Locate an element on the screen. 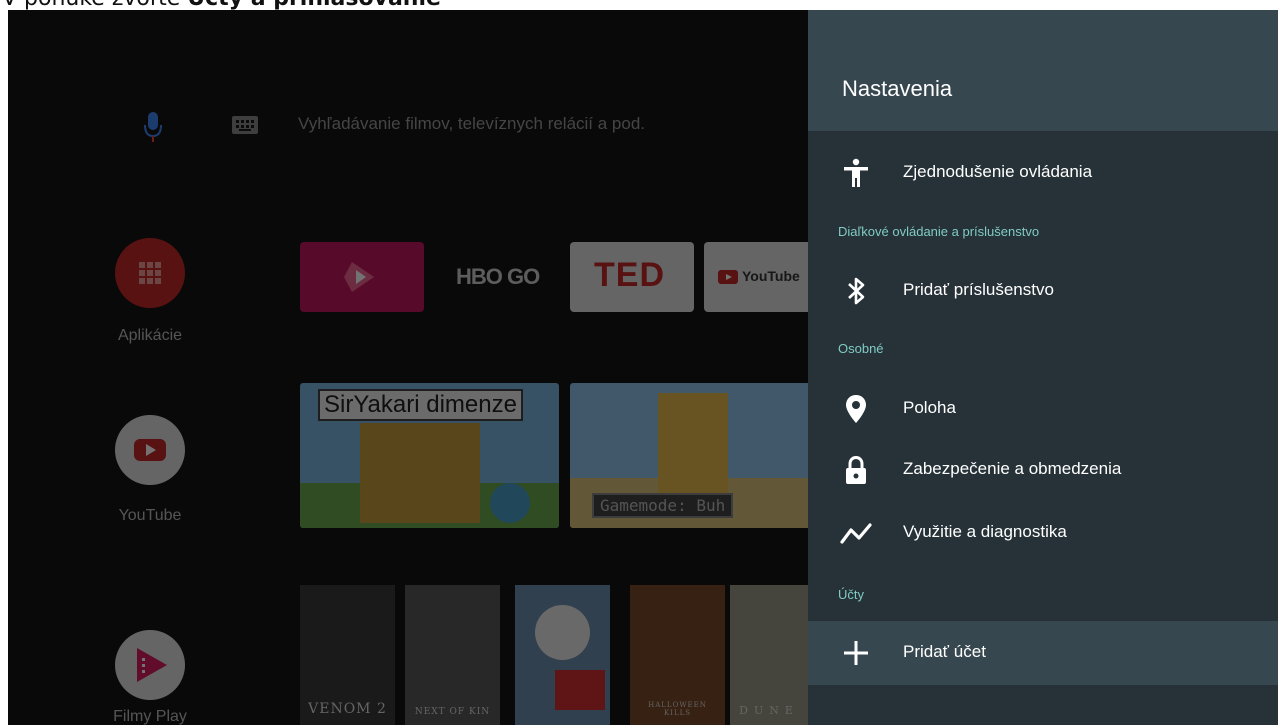 The width and height of the screenshot is (1278, 725). play-movies-icon is located at coordinates (150, 665).